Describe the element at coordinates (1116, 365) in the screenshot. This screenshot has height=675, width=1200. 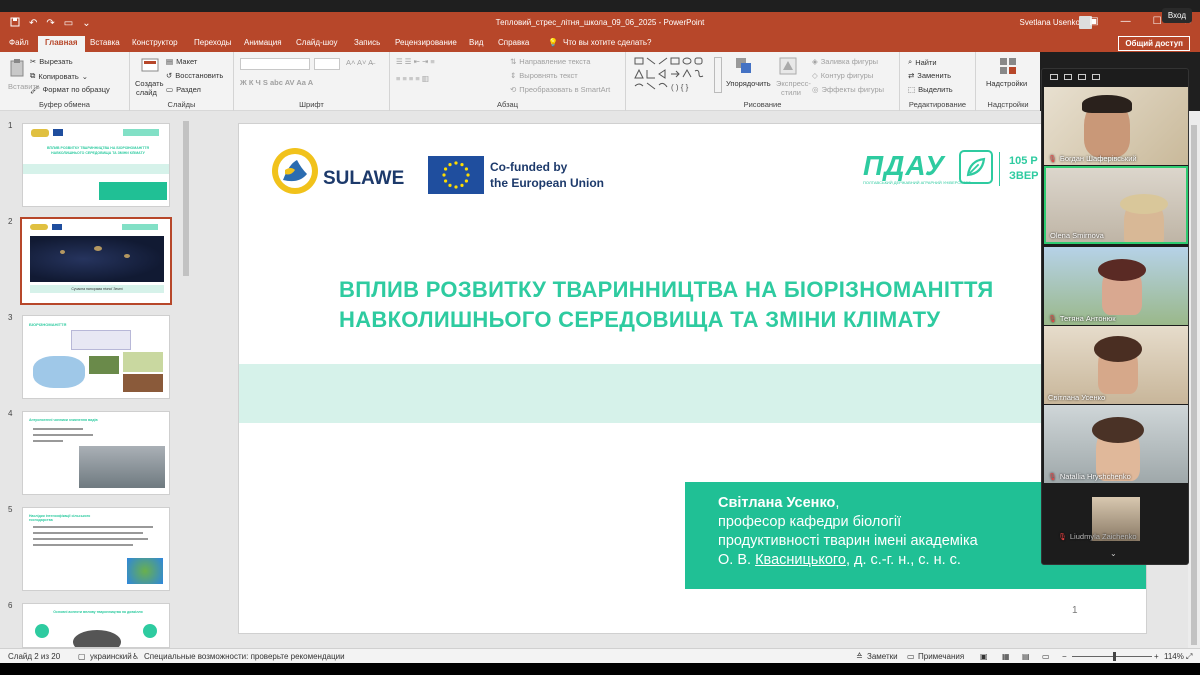
I see `participant-video-tile: Світлана Усенко` at that location.